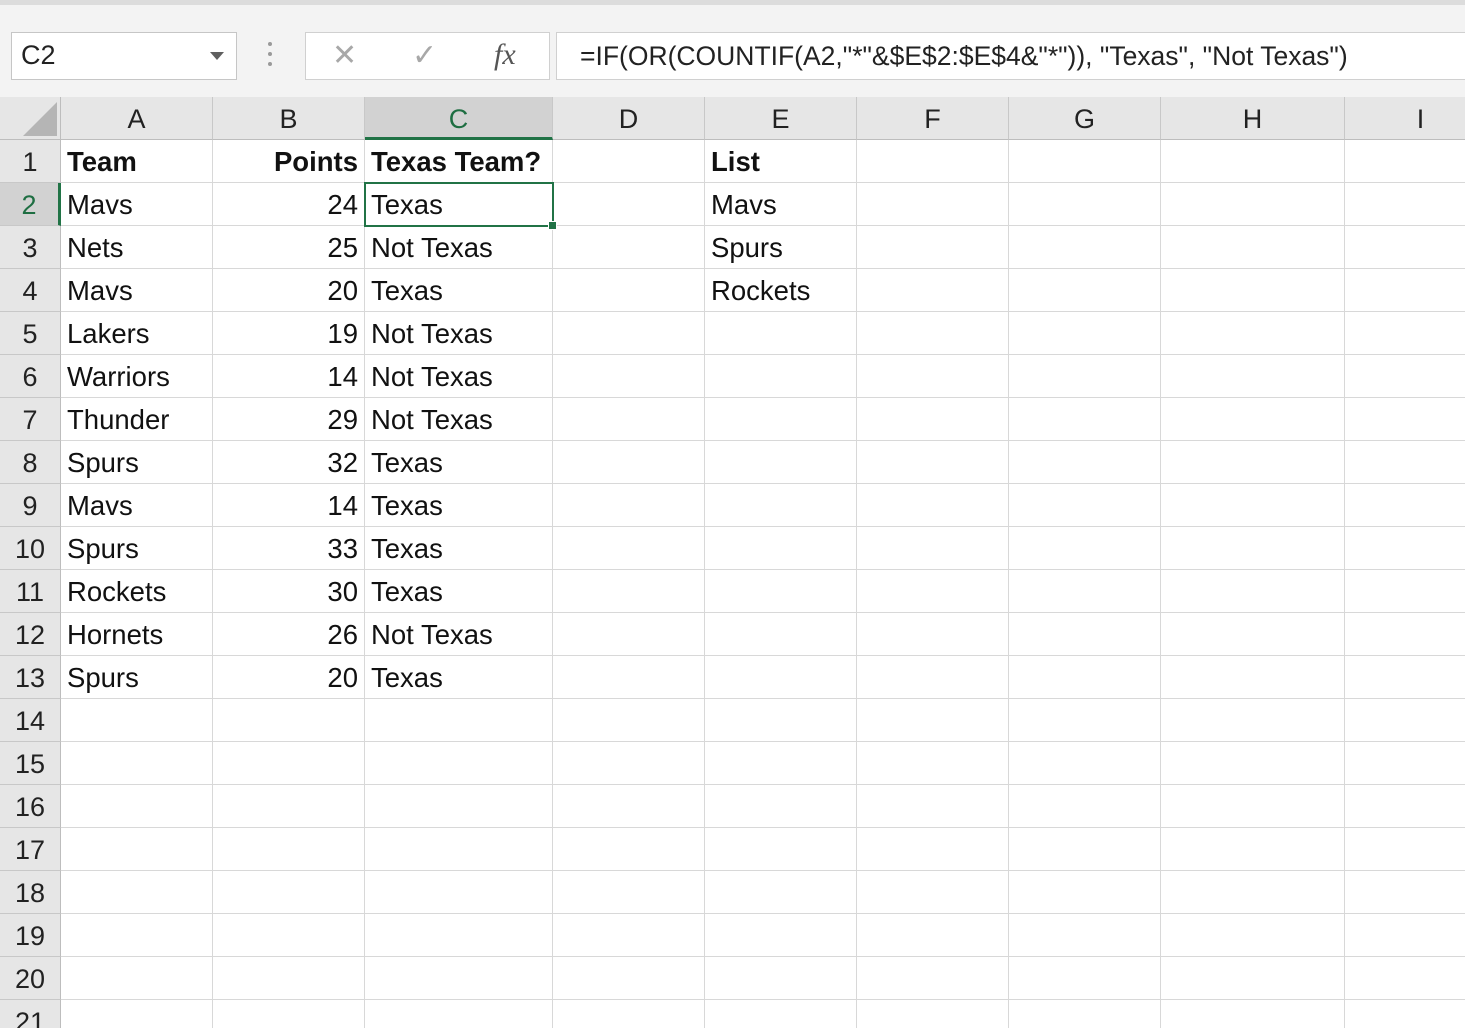 This screenshot has width=1465, height=1028. Describe the element at coordinates (933, 1014) in the screenshot. I see `cell-f21` at that location.